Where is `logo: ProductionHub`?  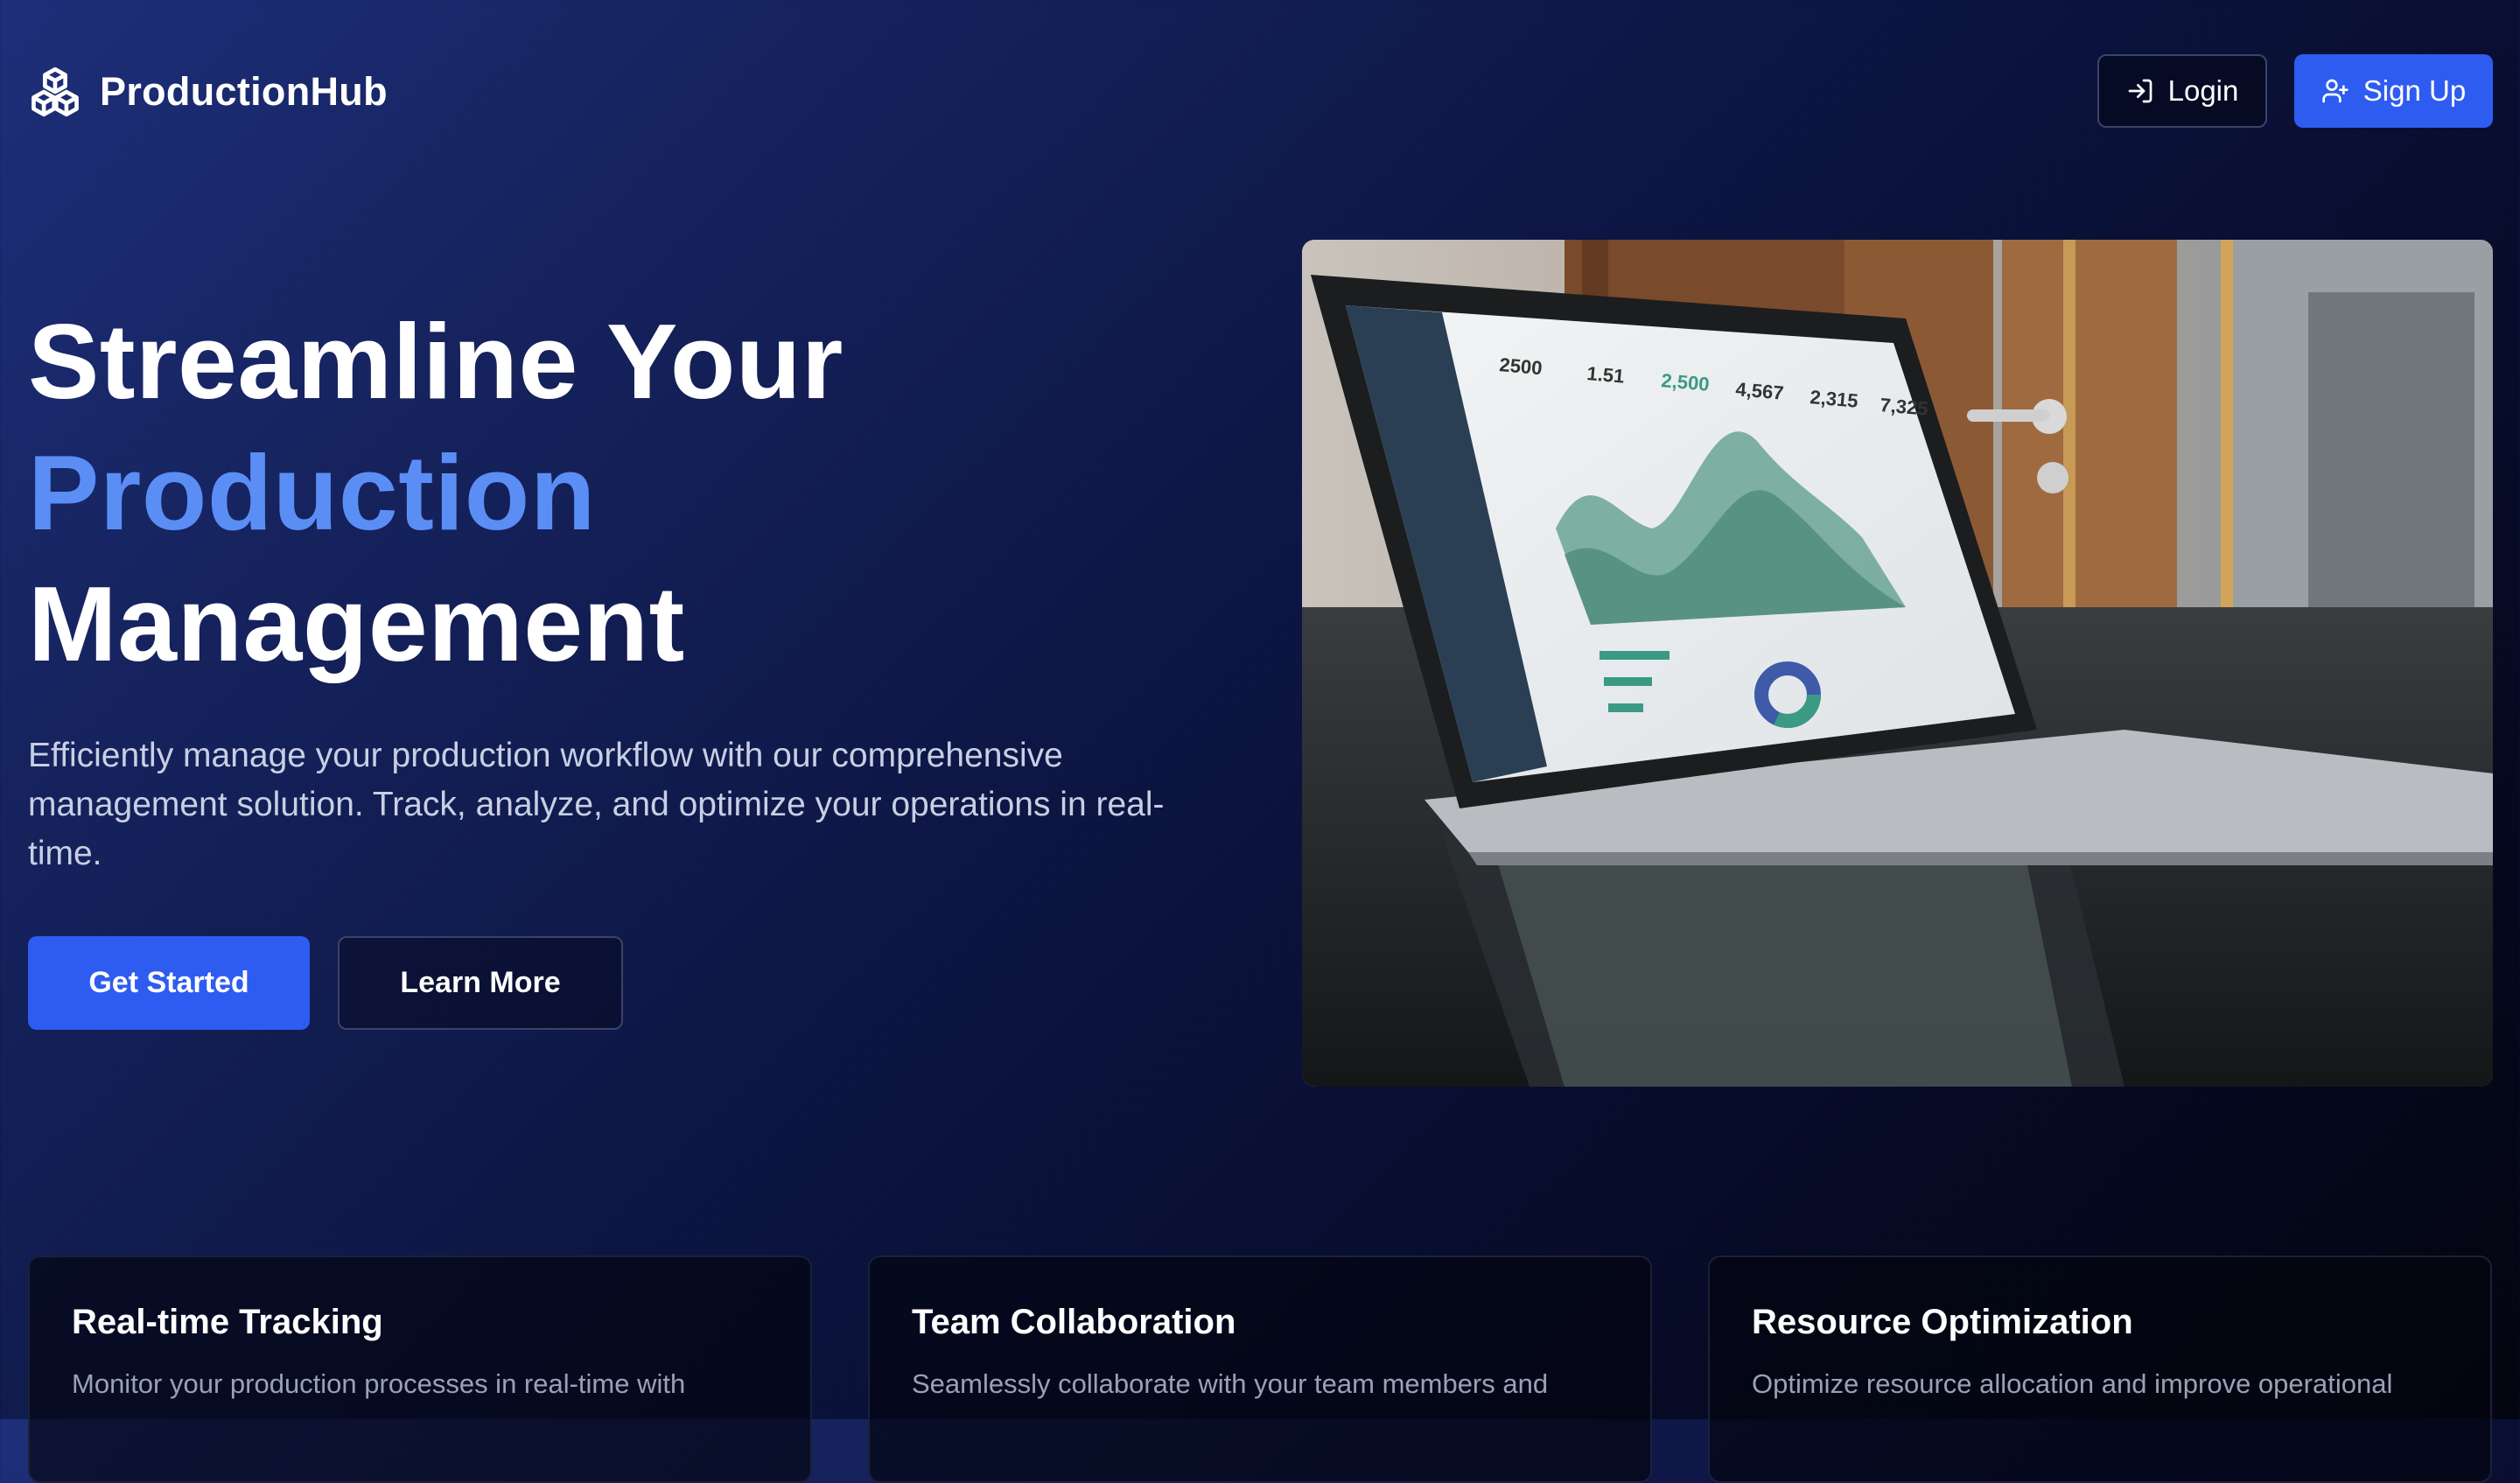 logo: ProductionHub is located at coordinates (208, 92).